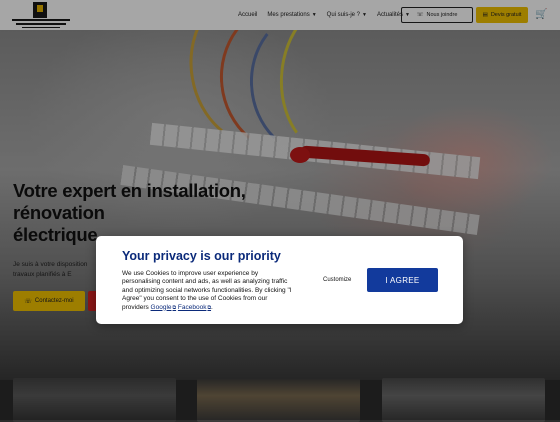 The width and height of the screenshot is (560, 422). Describe the element at coordinates (402, 280) in the screenshot. I see `agree-button: I AGREE` at that location.